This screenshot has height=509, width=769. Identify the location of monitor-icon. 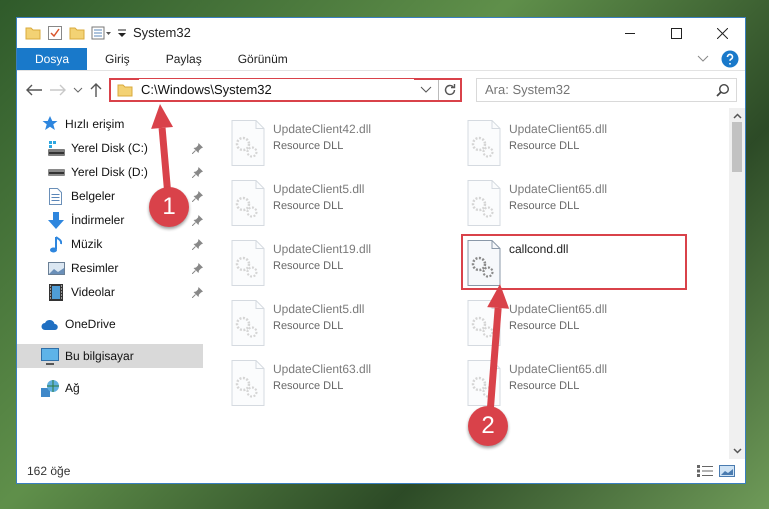
(50, 356).